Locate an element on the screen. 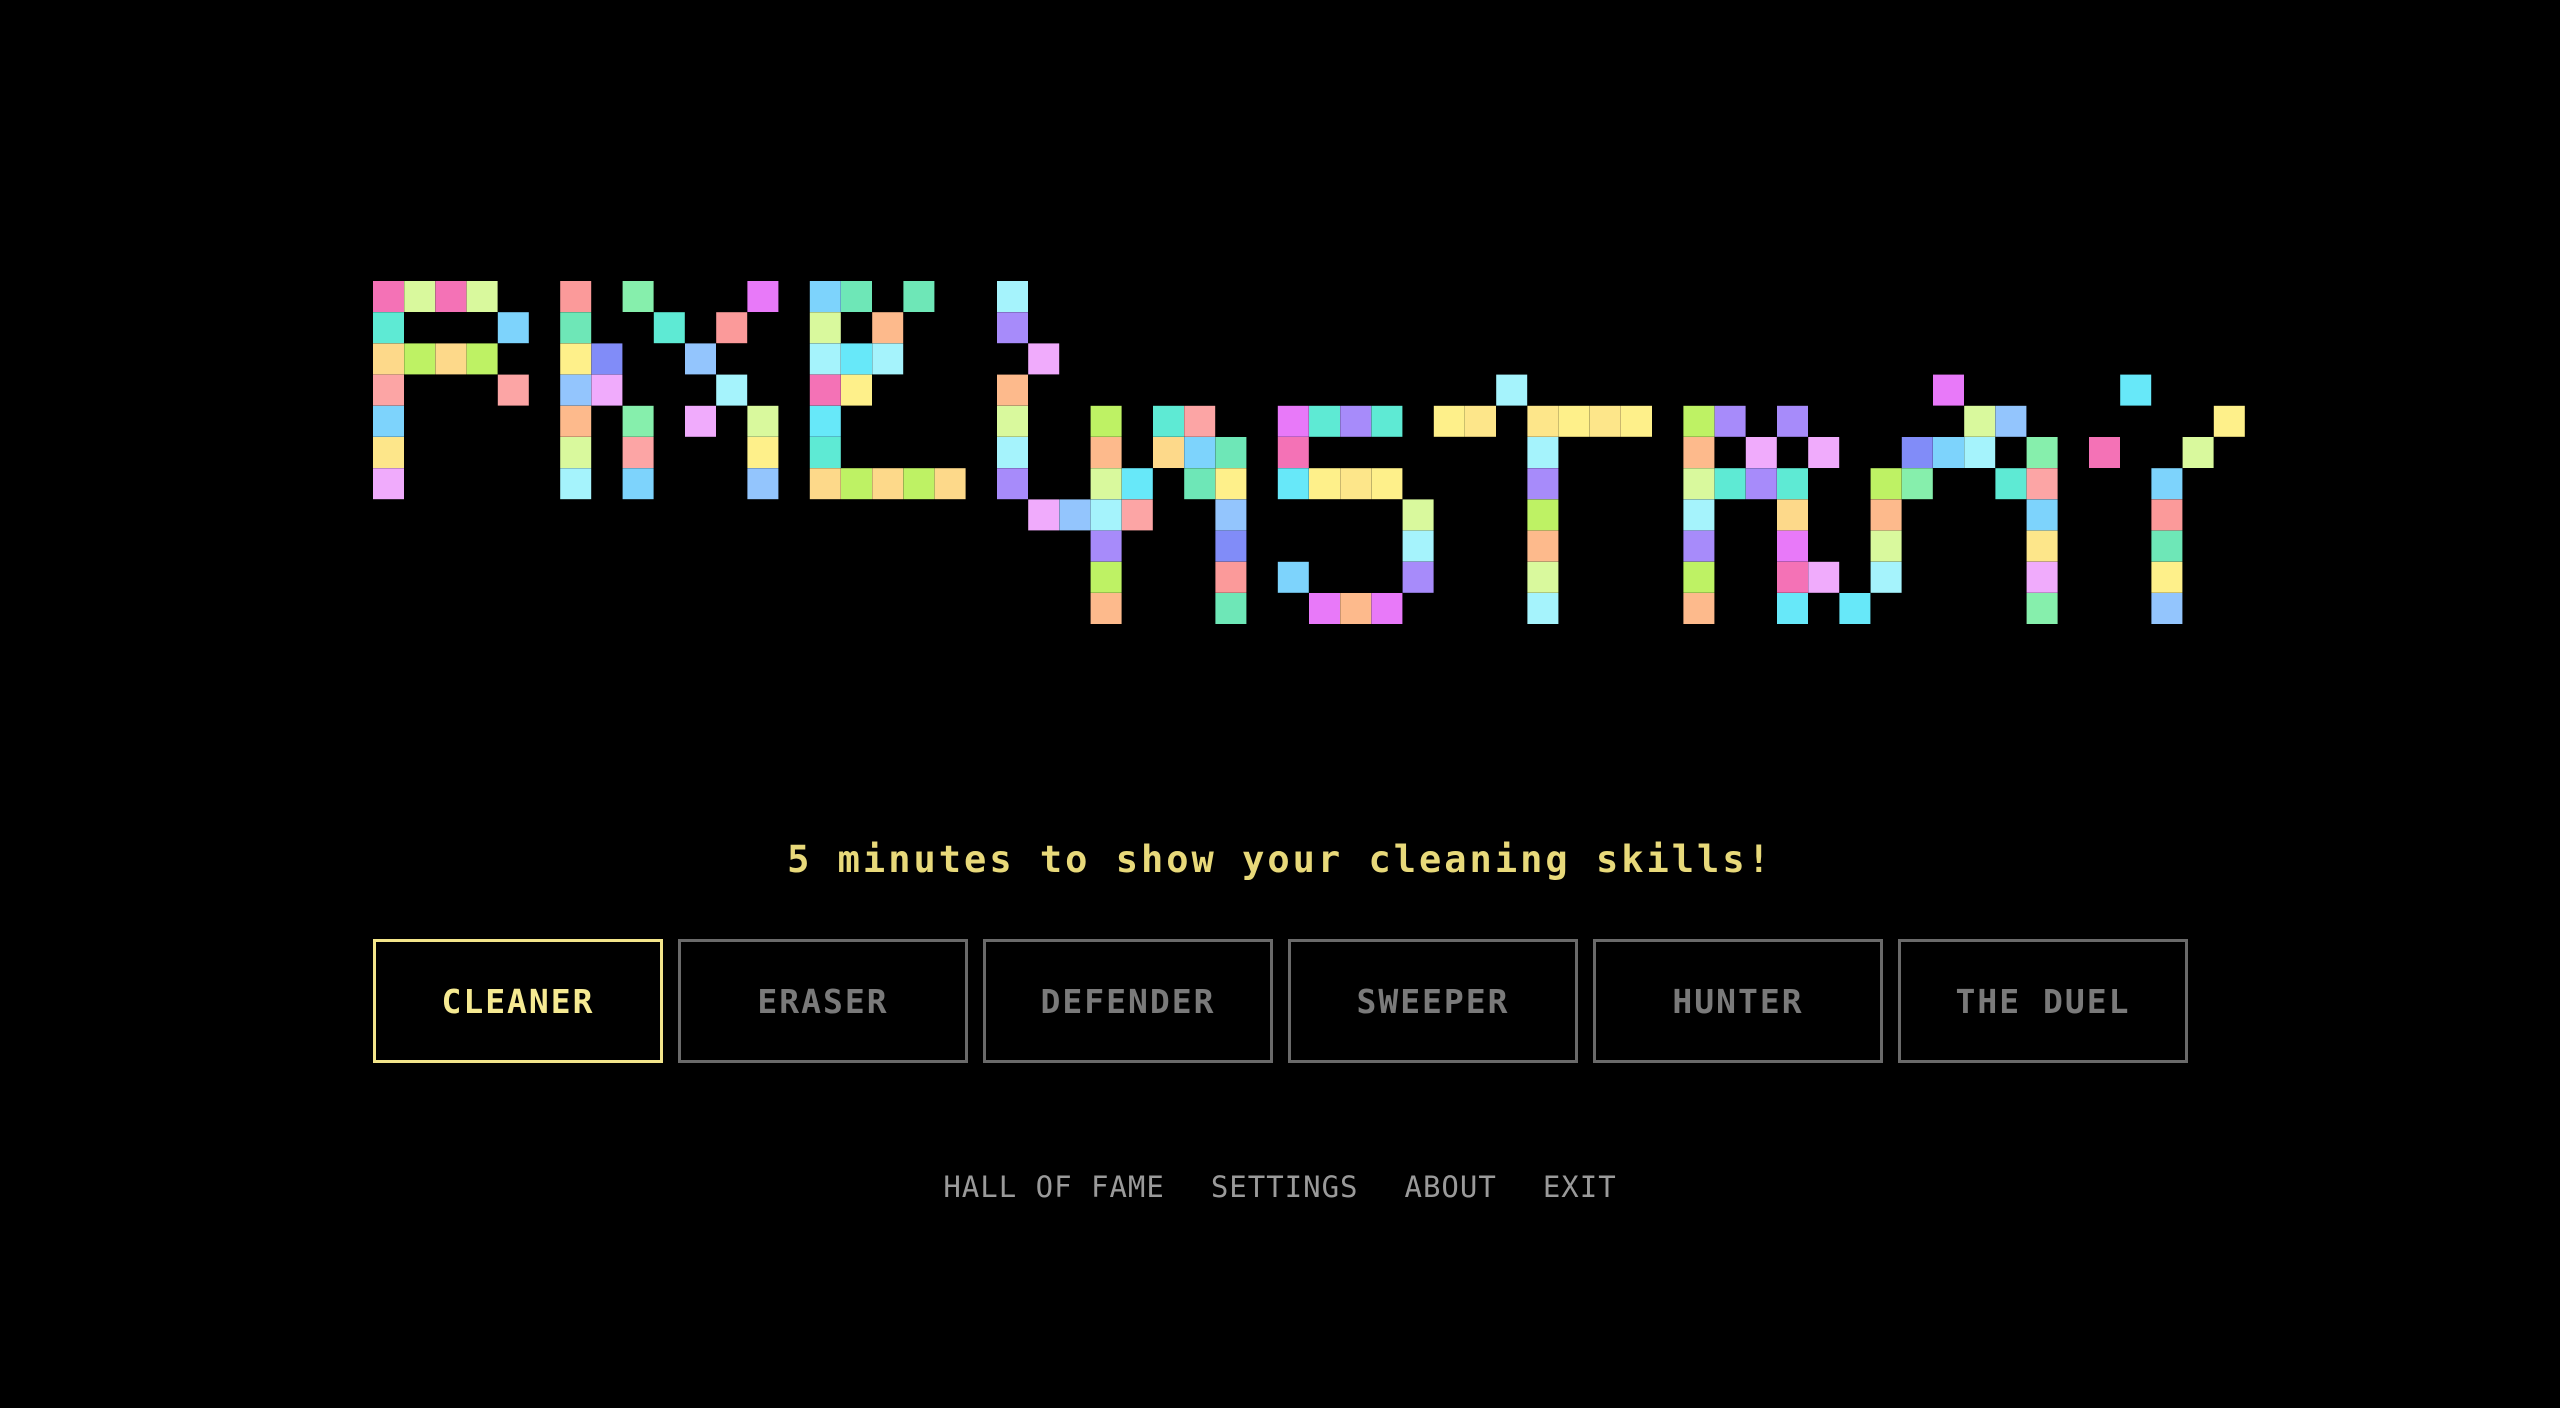  mode-button-hunter: HUNTER is located at coordinates (1738, 1001).